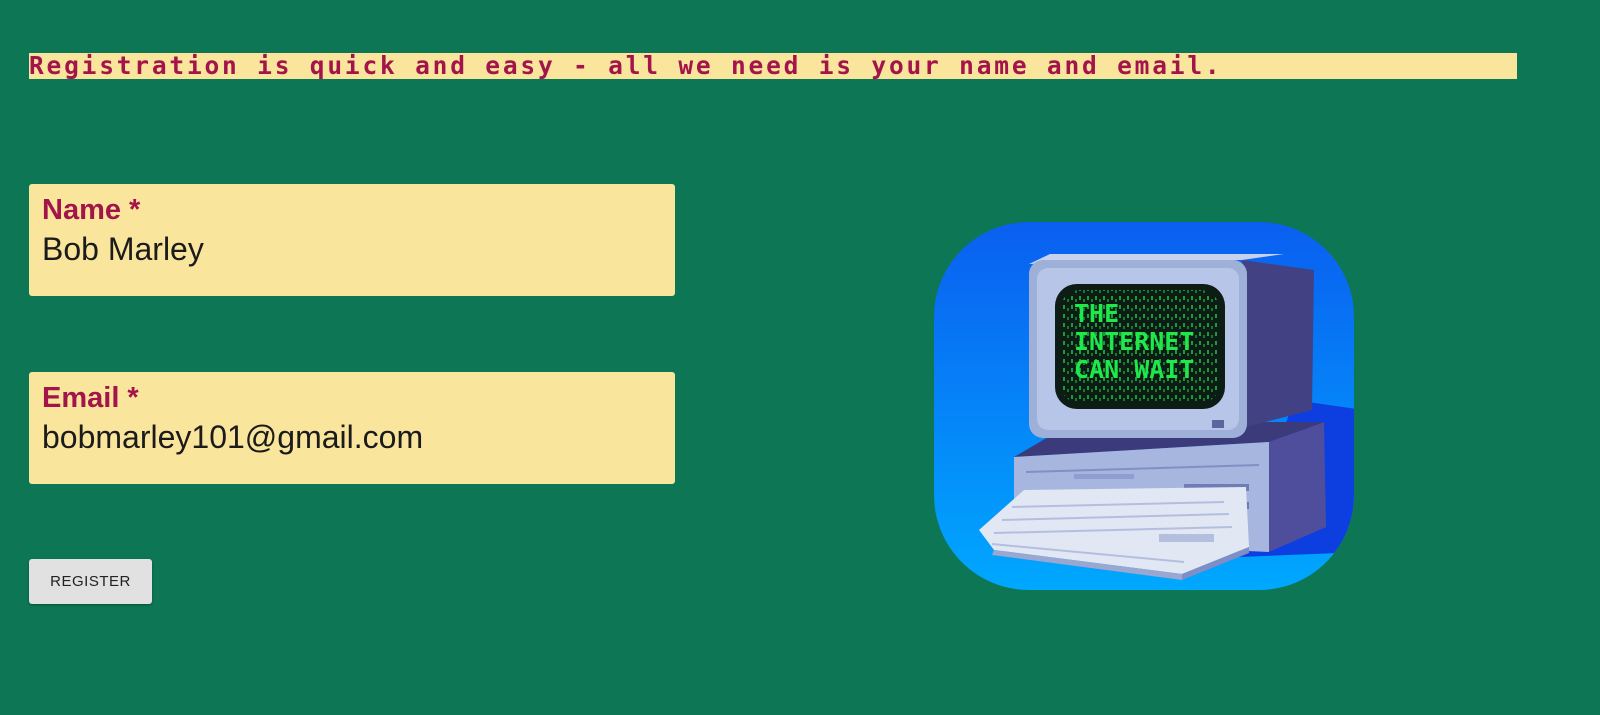  I want to click on register-button: REGISTER, so click(90, 581).